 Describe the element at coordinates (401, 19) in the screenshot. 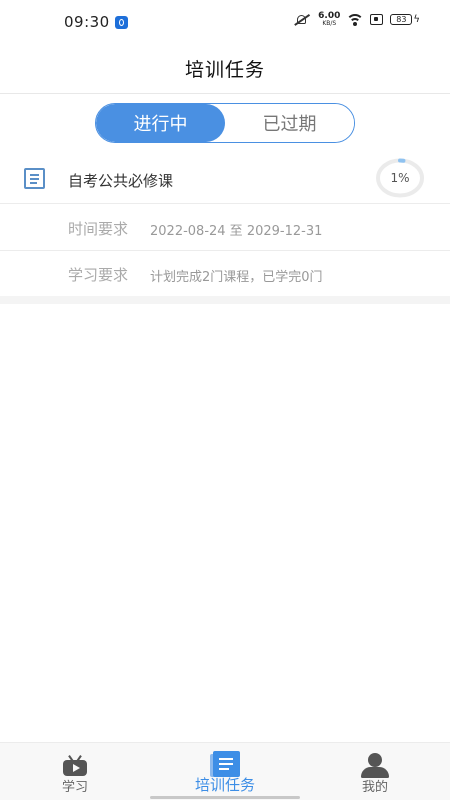

I see `battery-level: 83` at that location.